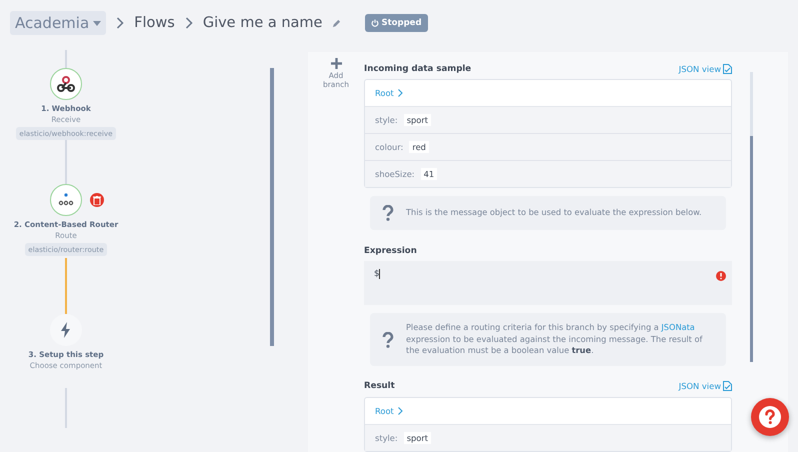 This screenshot has height=452, width=798. Describe the element at coordinates (678, 327) in the screenshot. I see `jsonata-link: JSONata` at that location.